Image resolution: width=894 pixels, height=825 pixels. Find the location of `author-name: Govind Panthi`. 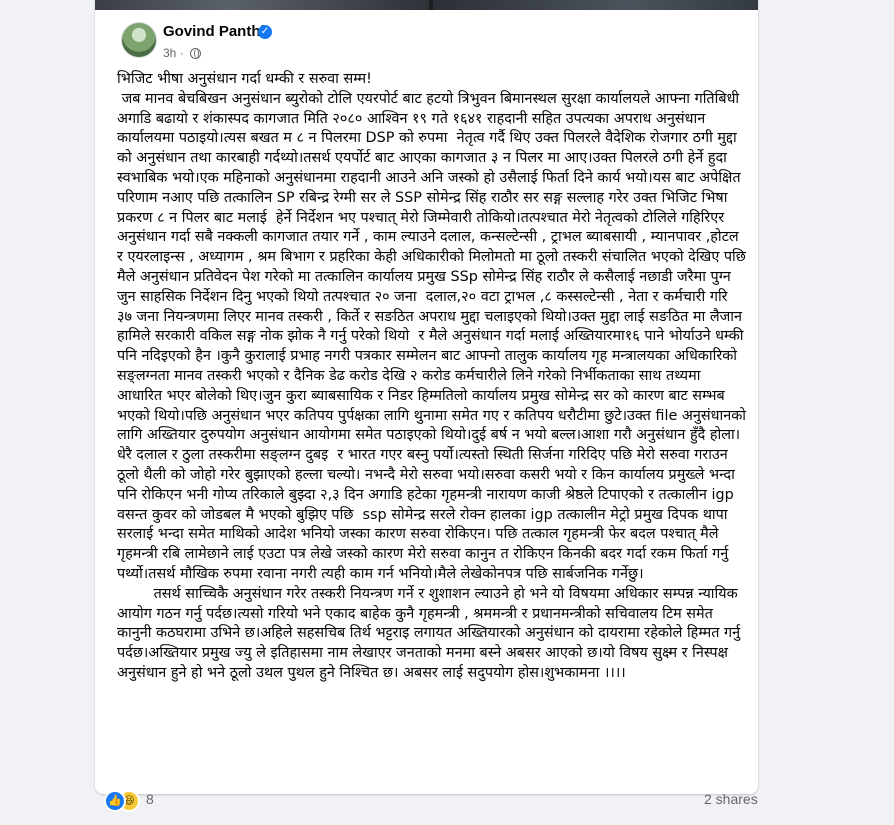

author-name: Govind Panthi is located at coordinates (214, 31).